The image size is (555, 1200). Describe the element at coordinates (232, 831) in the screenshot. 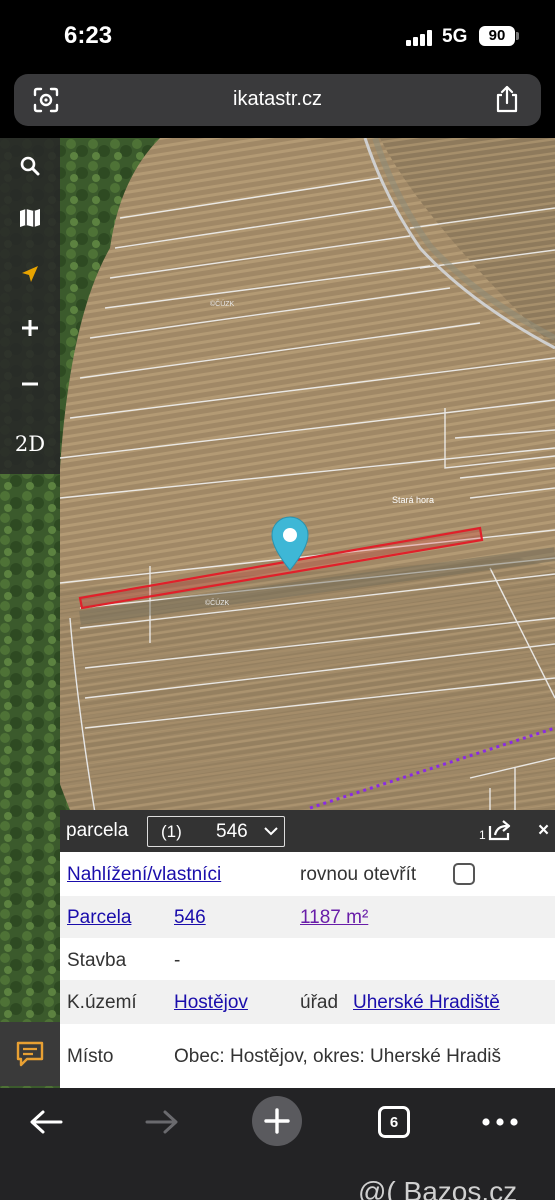

I see `parcel-selector-value: 546` at that location.